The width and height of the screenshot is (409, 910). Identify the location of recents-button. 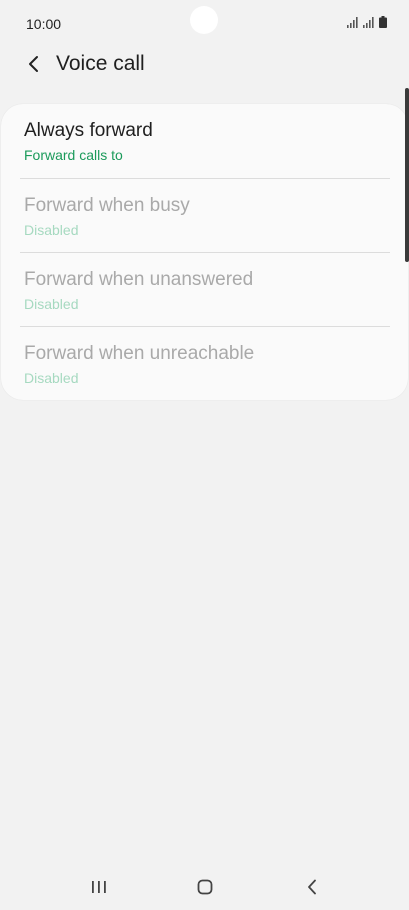
(99, 887).